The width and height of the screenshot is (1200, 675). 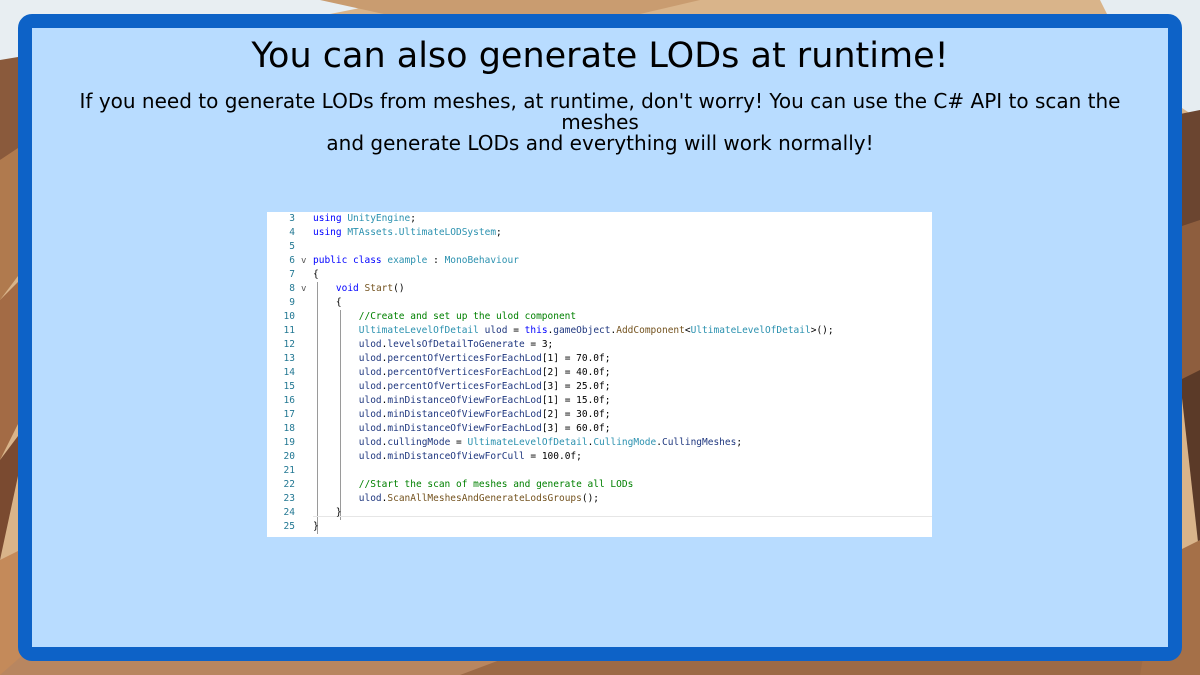 What do you see at coordinates (456, 456) in the screenshot?
I see `code-token: minDistanceOfViewForCull` at bounding box center [456, 456].